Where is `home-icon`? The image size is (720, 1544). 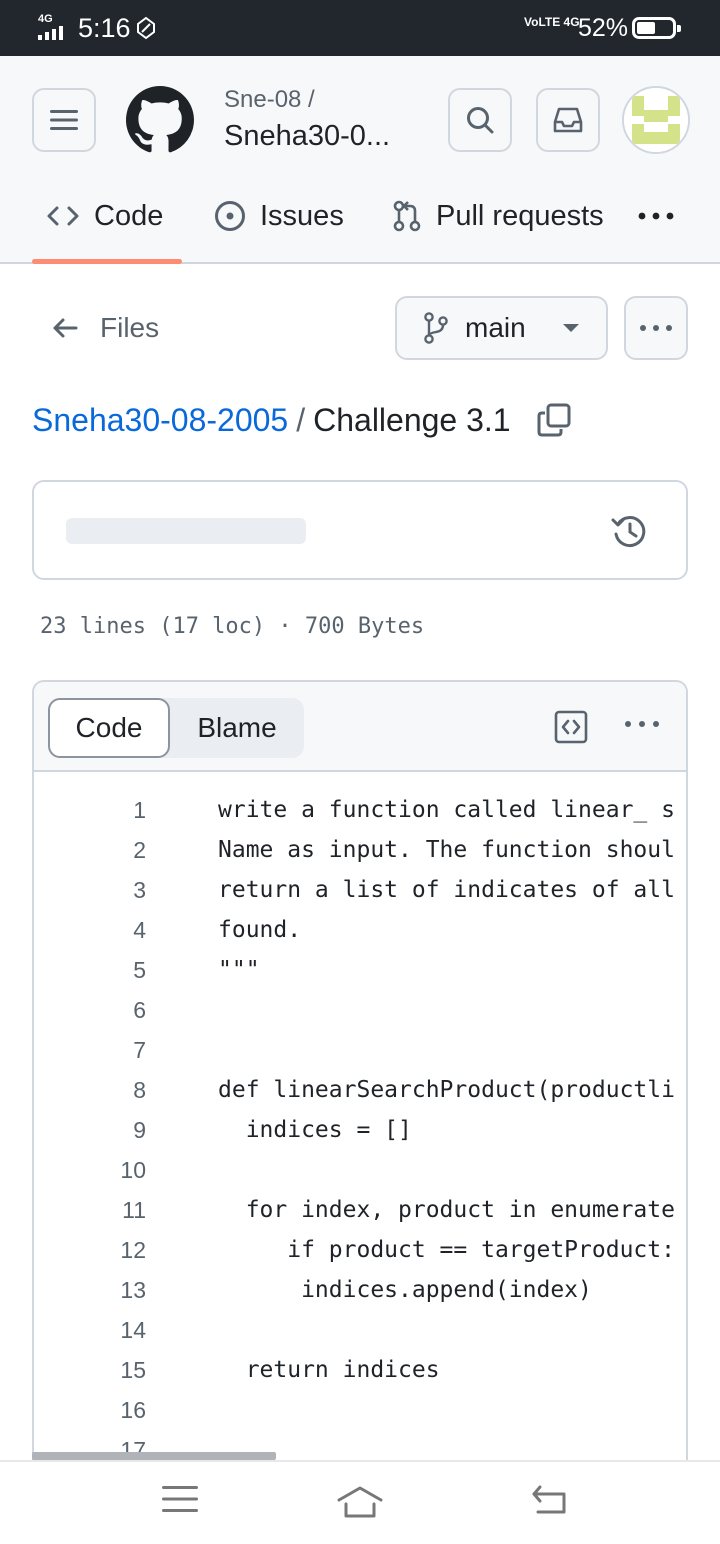
home-icon is located at coordinates (360, 1502).